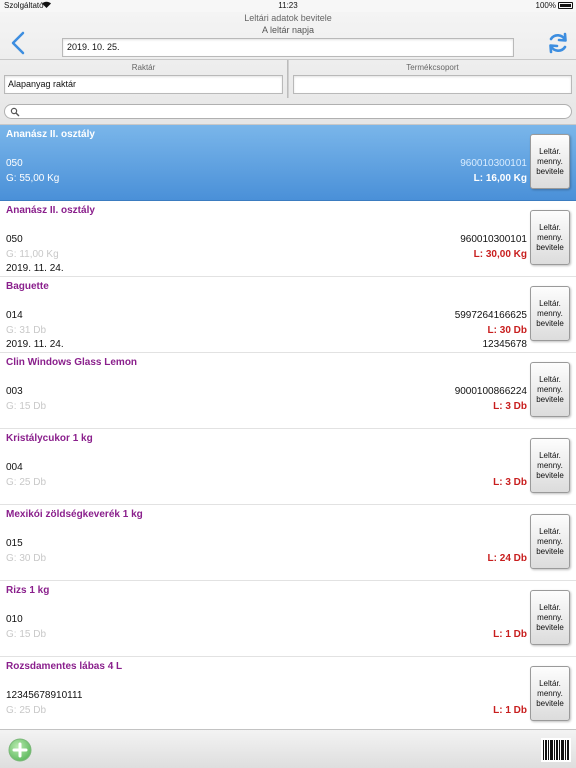 Image resolution: width=576 pixels, height=768 pixels. Describe the element at coordinates (288, 18) in the screenshot. I see `page-title: Leltári adatok bevitele` at that location.